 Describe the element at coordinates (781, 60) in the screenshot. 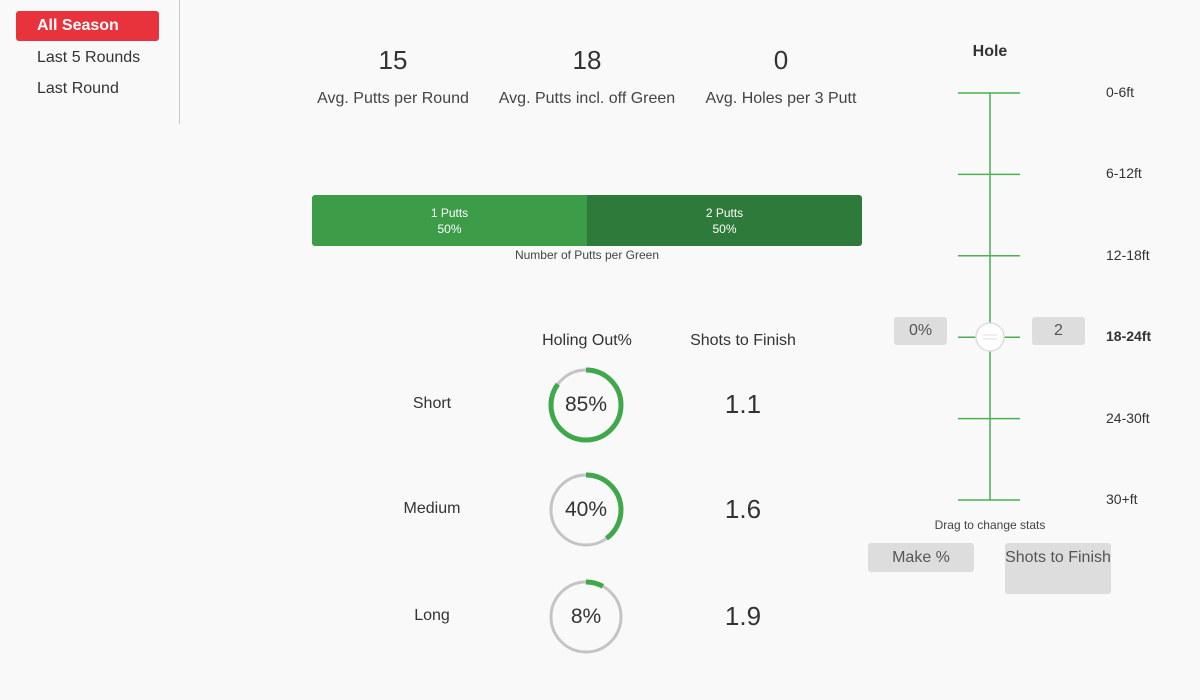

I see `stat-value: 0` at that location.